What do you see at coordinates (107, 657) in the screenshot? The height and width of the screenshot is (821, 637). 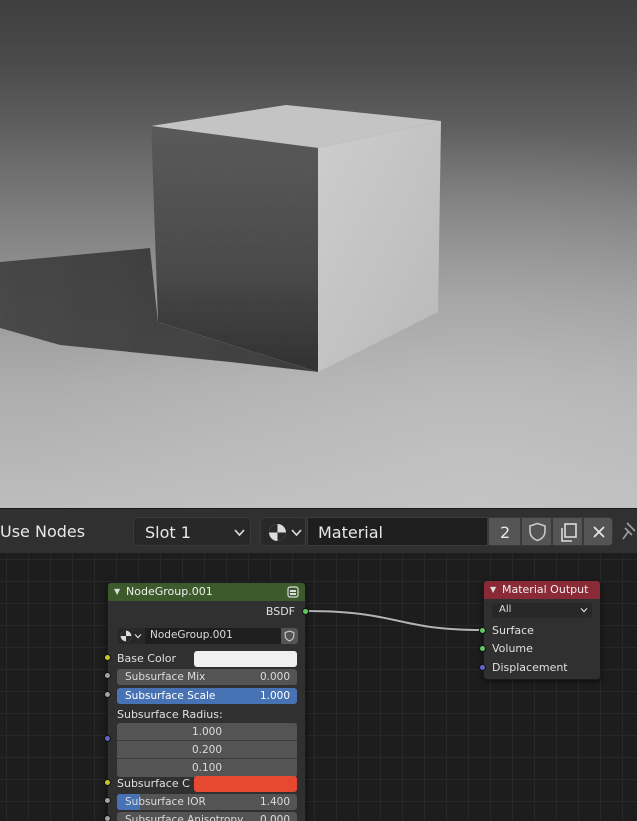 I see `base-color-socket` at bounding box center [107, 657].